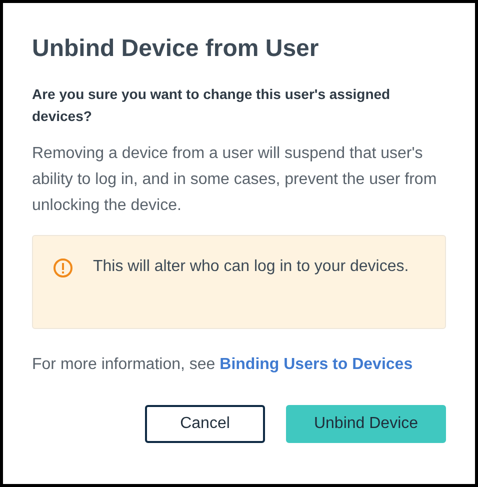 The width and height of the screenshot is (478, 487). I want to click on description-text: Removing a device from a user will suspend that user's ability to log in, and in some cases, prevent the user from unlocking the device., so click(235, 180).